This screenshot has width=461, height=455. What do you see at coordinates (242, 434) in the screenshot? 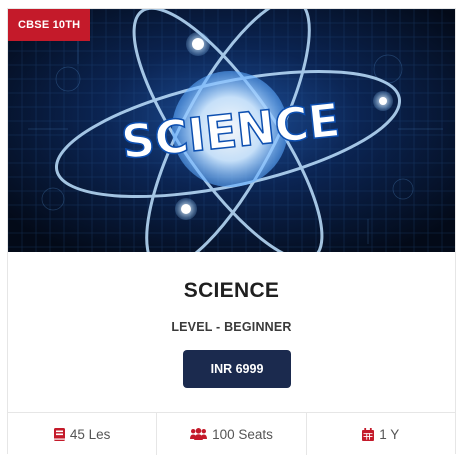
I see `seats-count: 100 Seats` at bounding box center [242, 434].